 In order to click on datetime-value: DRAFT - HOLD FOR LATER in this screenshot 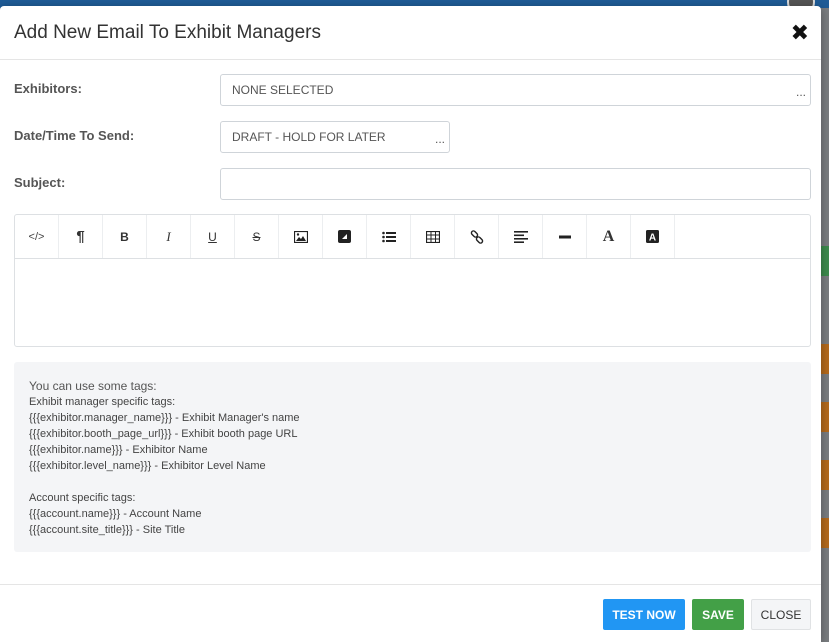, I will do `click(309, 137)`.